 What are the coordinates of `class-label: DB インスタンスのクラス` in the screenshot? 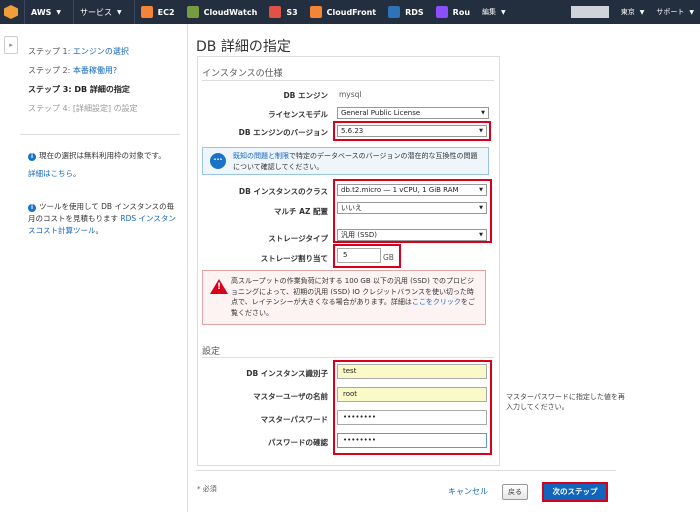 It's located at (283, 191).